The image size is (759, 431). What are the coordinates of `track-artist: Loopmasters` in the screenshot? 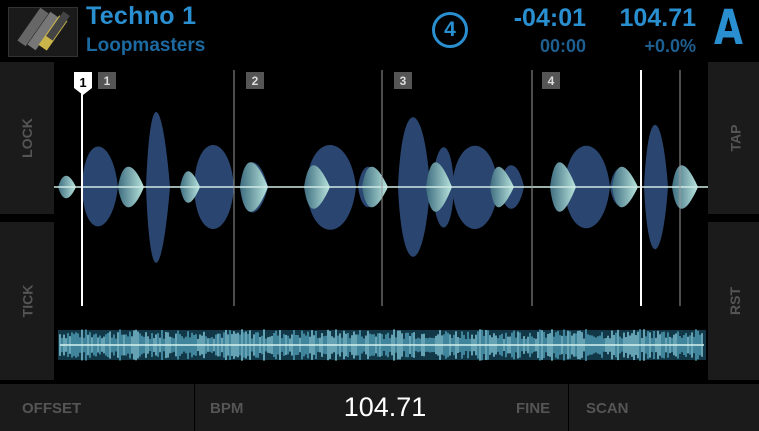 It's located at (146, 45).